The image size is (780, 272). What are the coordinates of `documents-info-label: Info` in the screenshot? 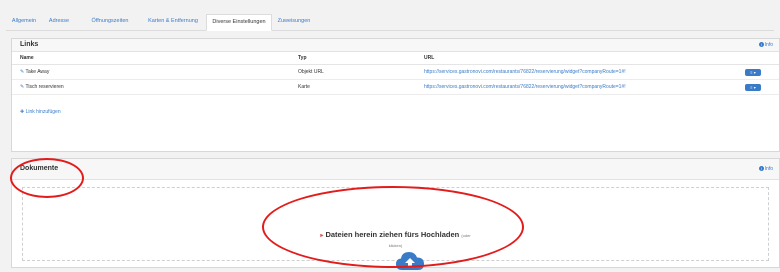 It's located at (768, 169).